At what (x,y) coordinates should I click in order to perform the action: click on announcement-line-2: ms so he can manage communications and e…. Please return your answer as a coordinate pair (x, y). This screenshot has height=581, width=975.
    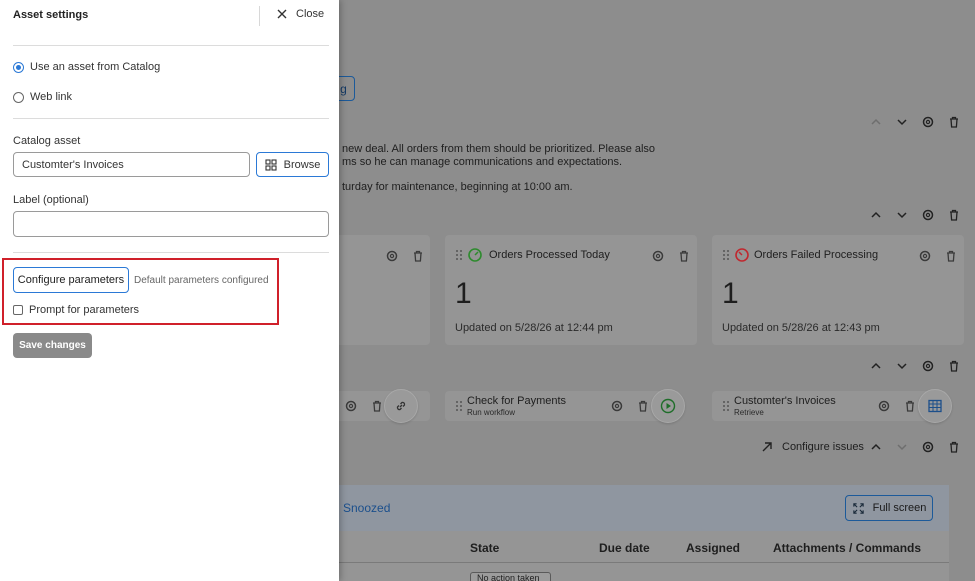
    Looking at the image, I should click on (482, 162).